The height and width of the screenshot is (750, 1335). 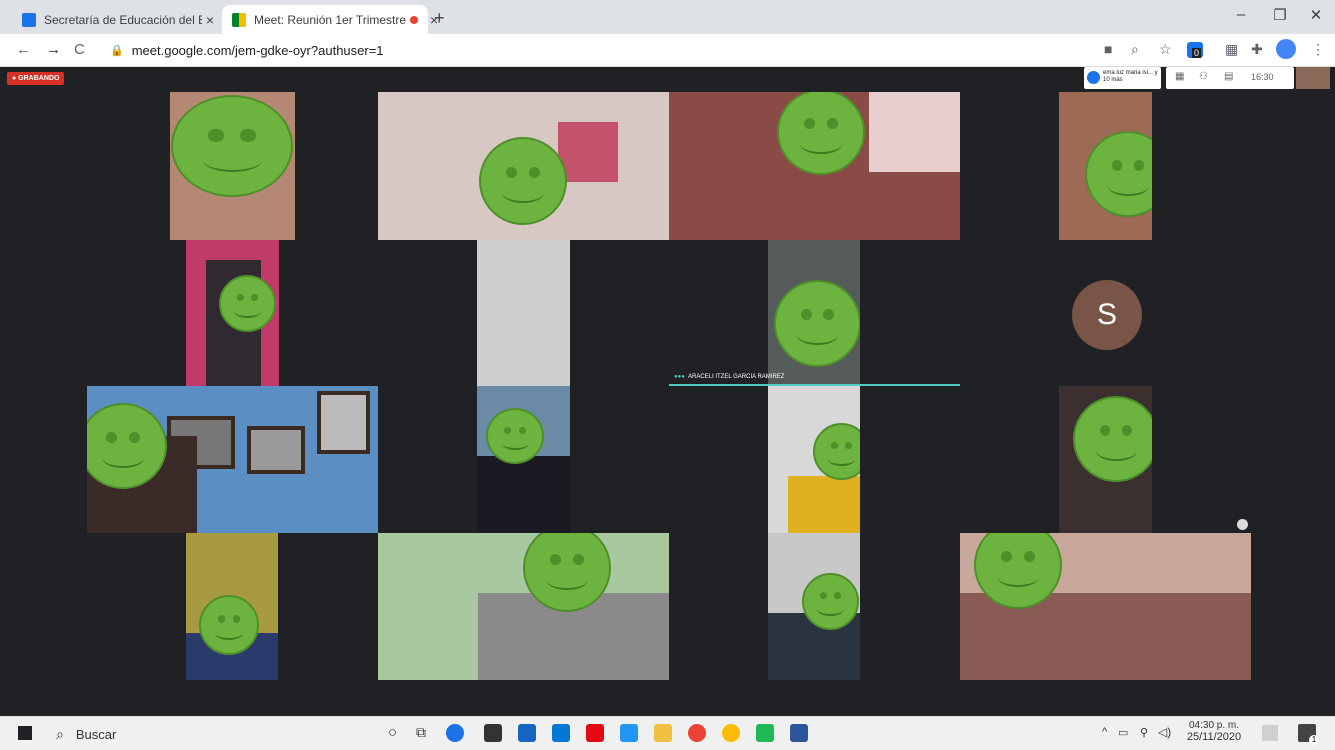 I want to click on curtain-shape, so click(x=588, y=152).